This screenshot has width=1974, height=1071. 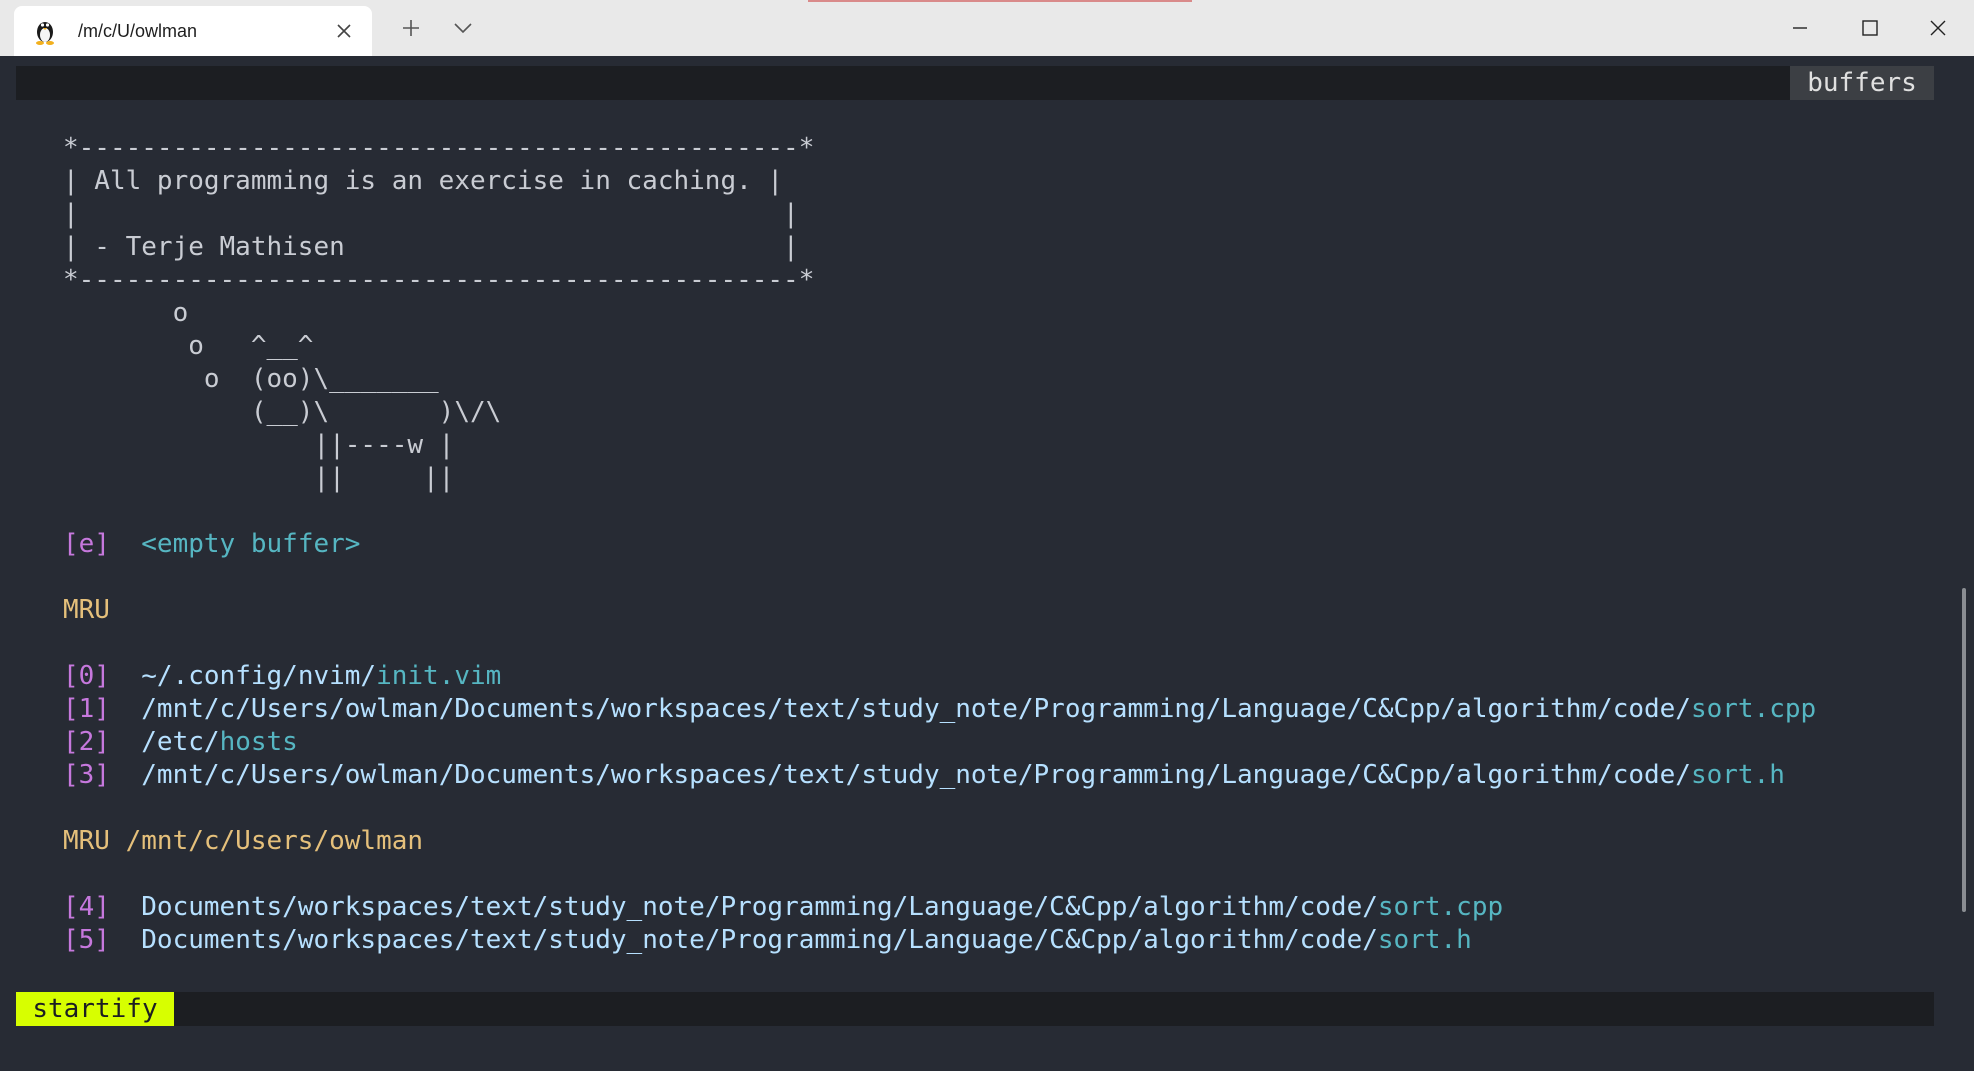 I want to click on tux-penguin-icon, so click(x=45, y=33).